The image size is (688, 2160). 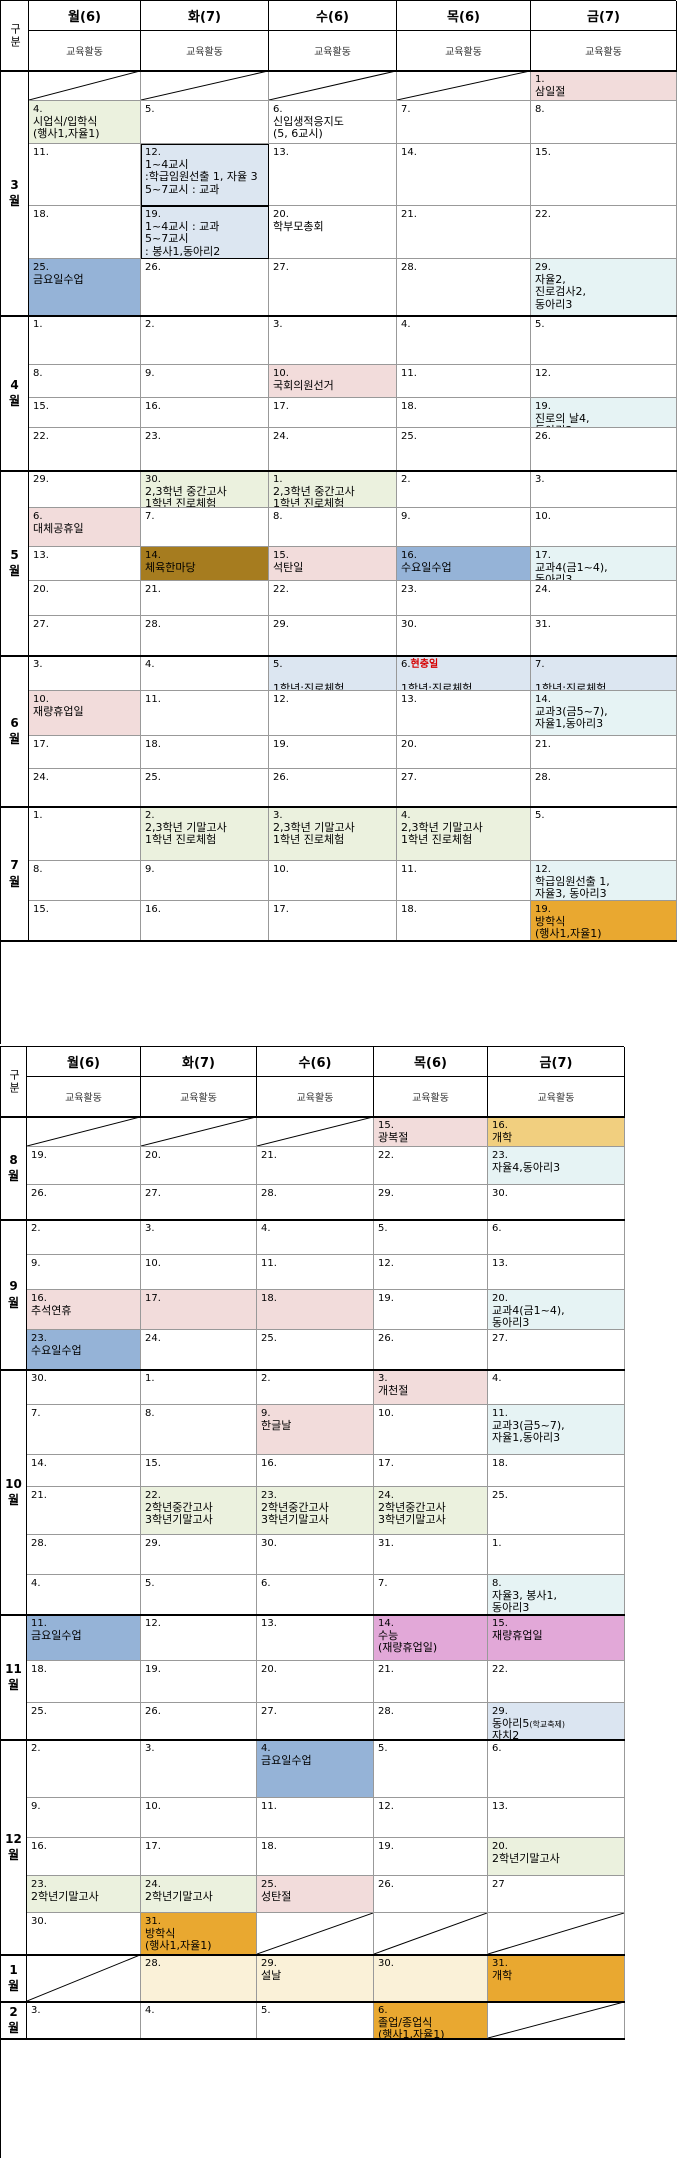 I want to click on calendar-day-cell: 22. 2학년중간고사 3학년기말고사, so click(x=199, y=1511).